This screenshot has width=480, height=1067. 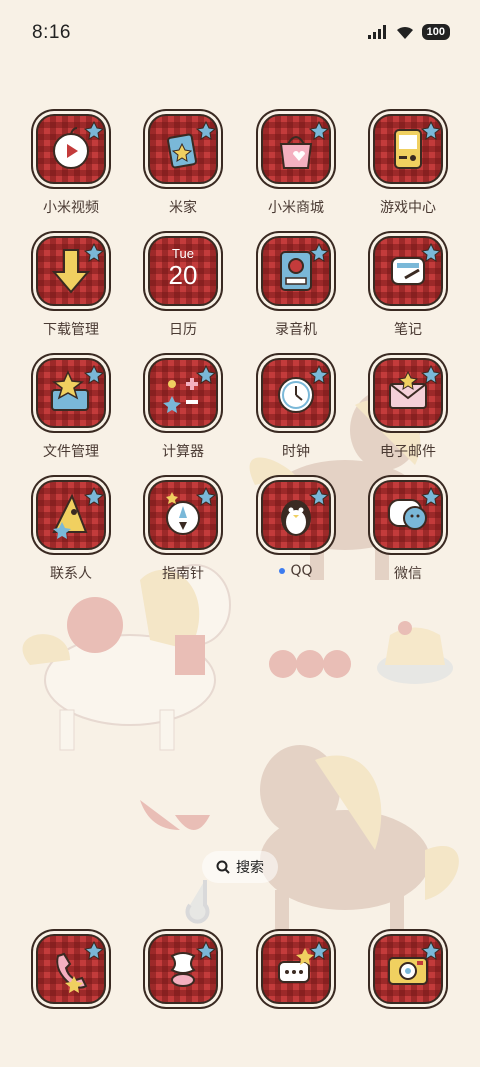 What do you see at coordinates (310, 664) in the screenshot?
I see `candy-illustration` at bounding box center [310, 664].